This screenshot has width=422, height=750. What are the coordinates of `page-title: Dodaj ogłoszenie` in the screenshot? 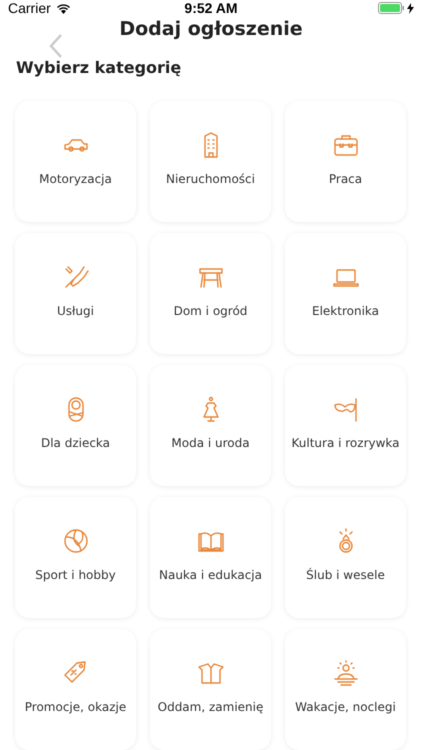 It's located at (211, 29).